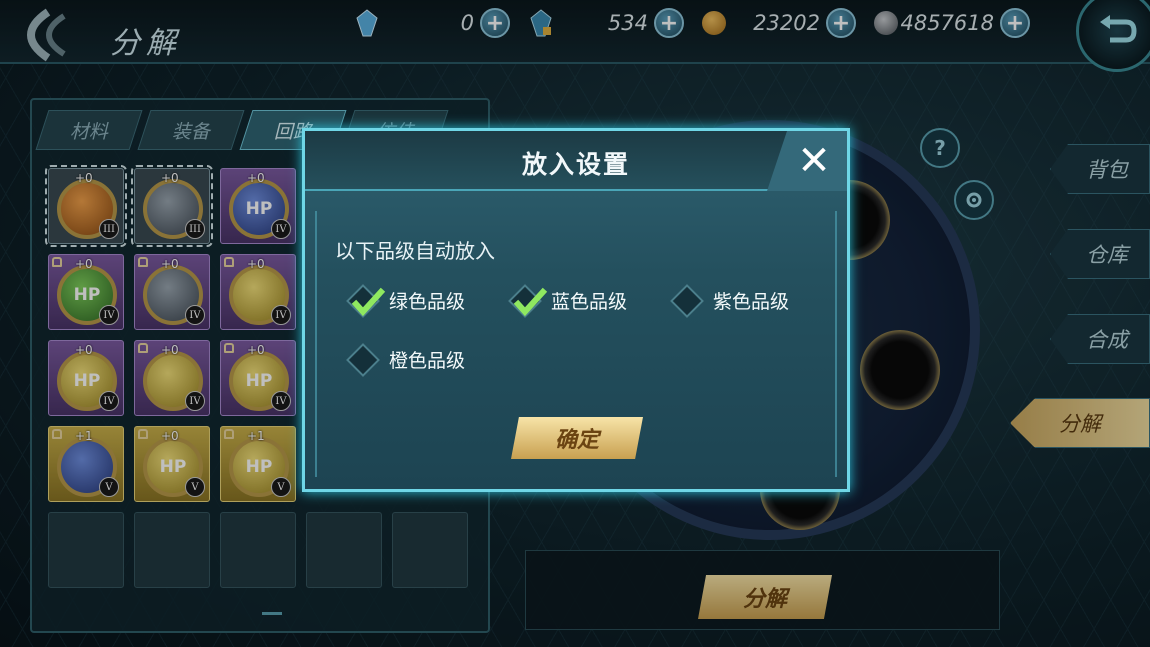 This screenshot has width=1150, height=647. Describe the element at coordinates (415, 251) in the screenshot. I see `dialog-subtitle: 以下品级自动放入` at that location.